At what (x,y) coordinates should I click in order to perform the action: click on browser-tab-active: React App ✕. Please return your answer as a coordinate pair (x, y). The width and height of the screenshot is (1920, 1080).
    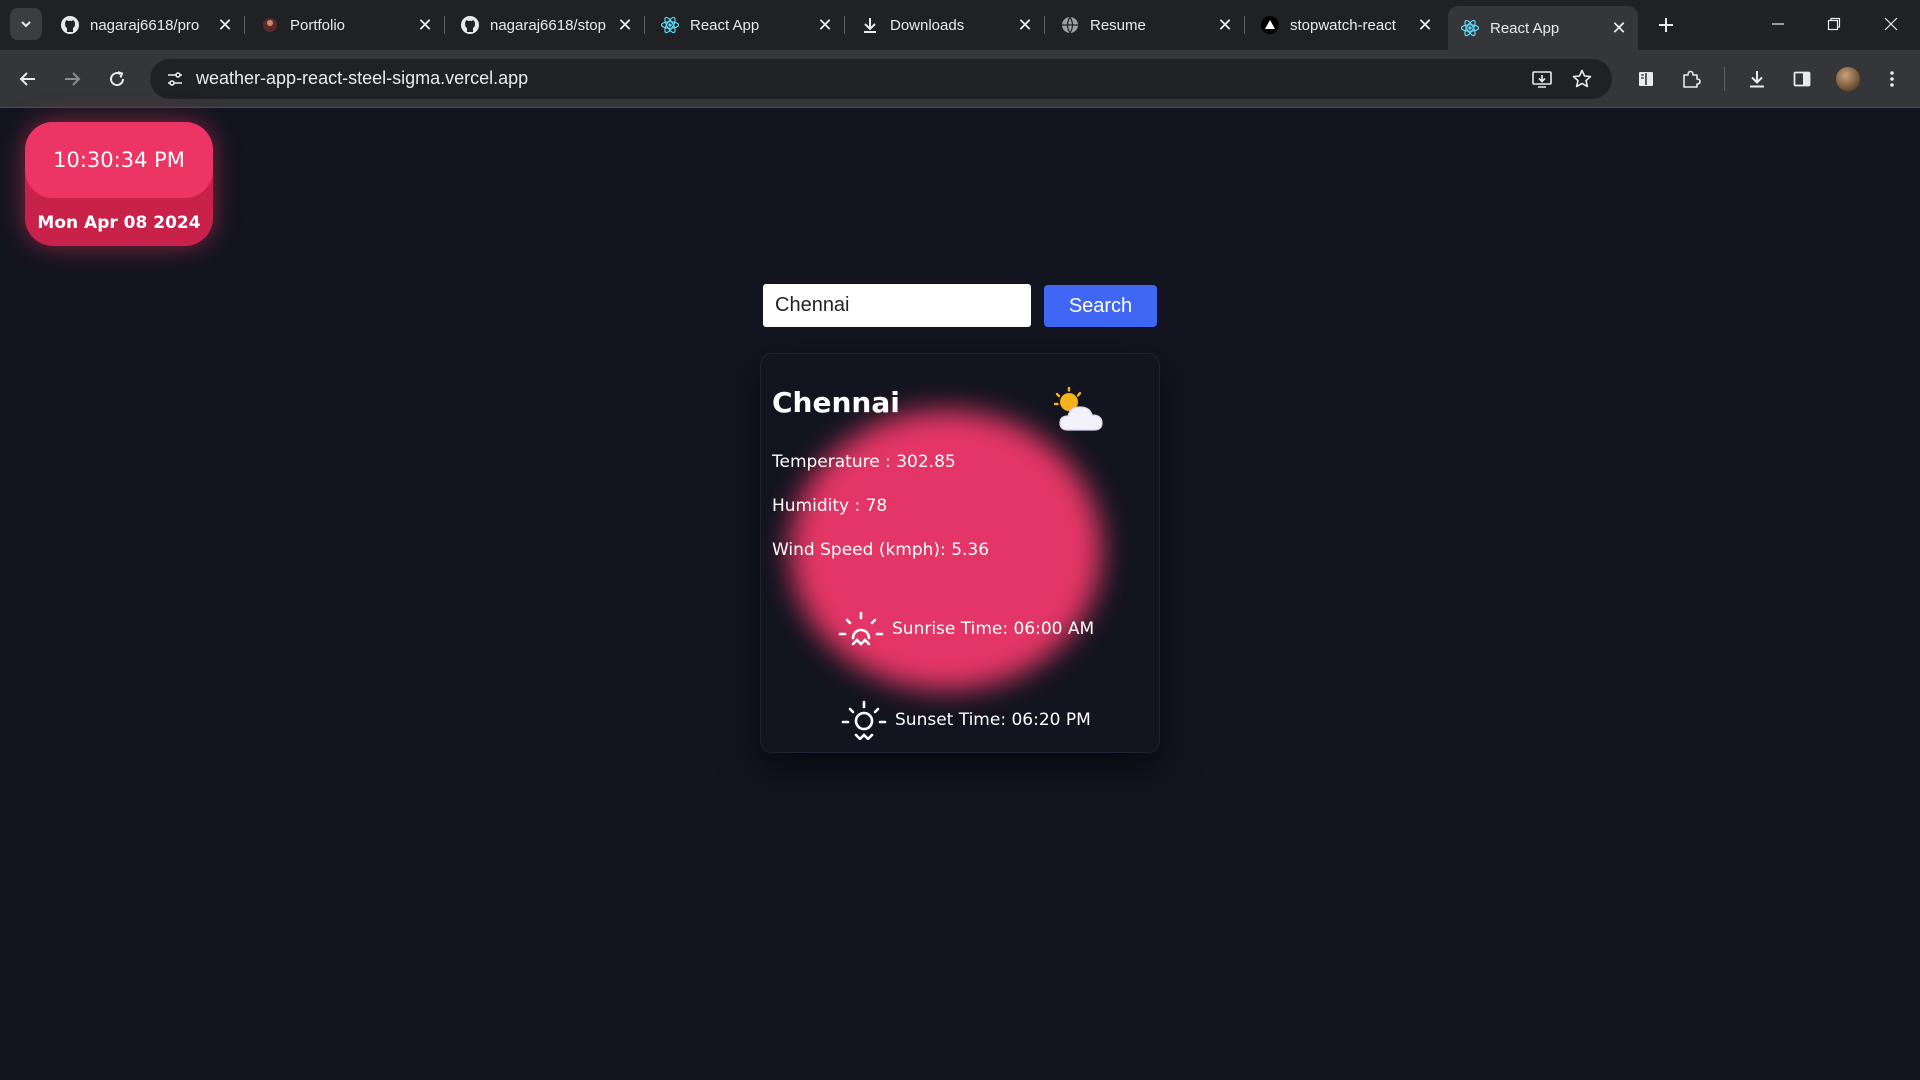
    Looking at the image, I should click on (1543, 28).